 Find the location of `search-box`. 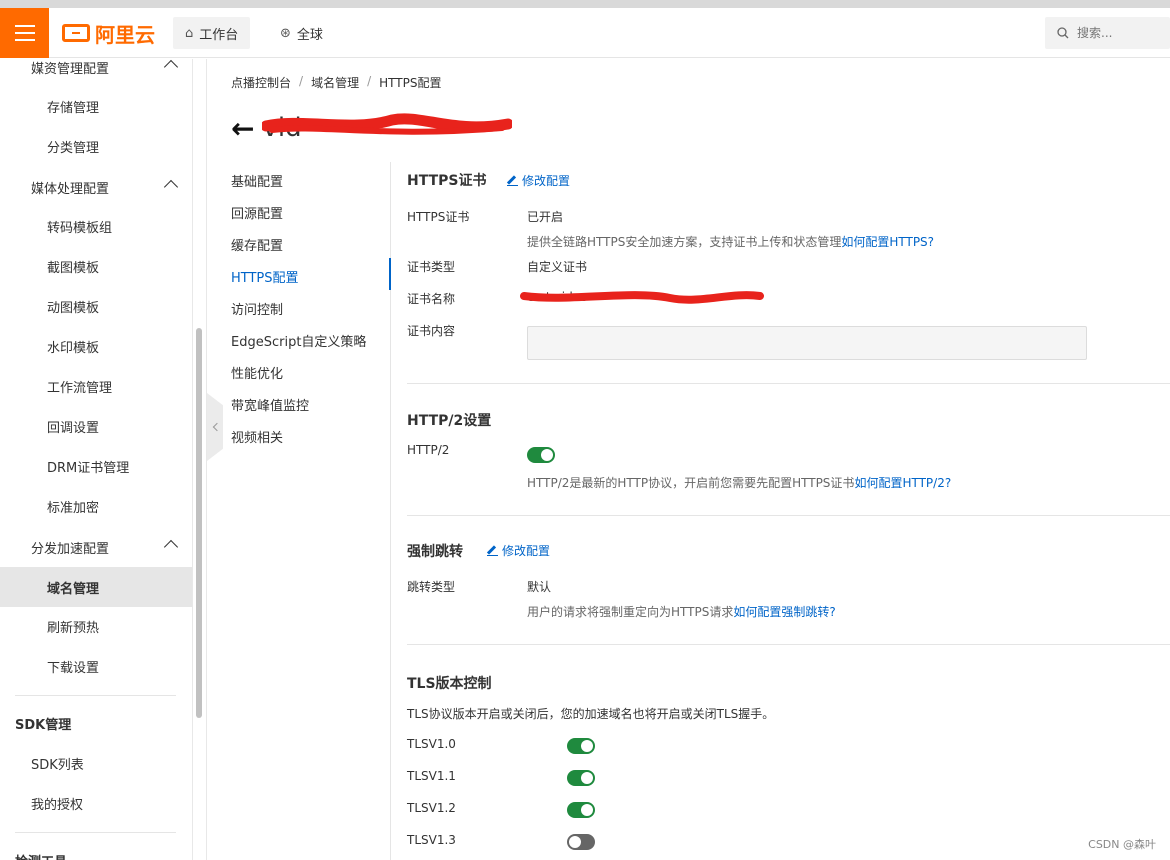

search-box is located at coordinates (1107, 33).